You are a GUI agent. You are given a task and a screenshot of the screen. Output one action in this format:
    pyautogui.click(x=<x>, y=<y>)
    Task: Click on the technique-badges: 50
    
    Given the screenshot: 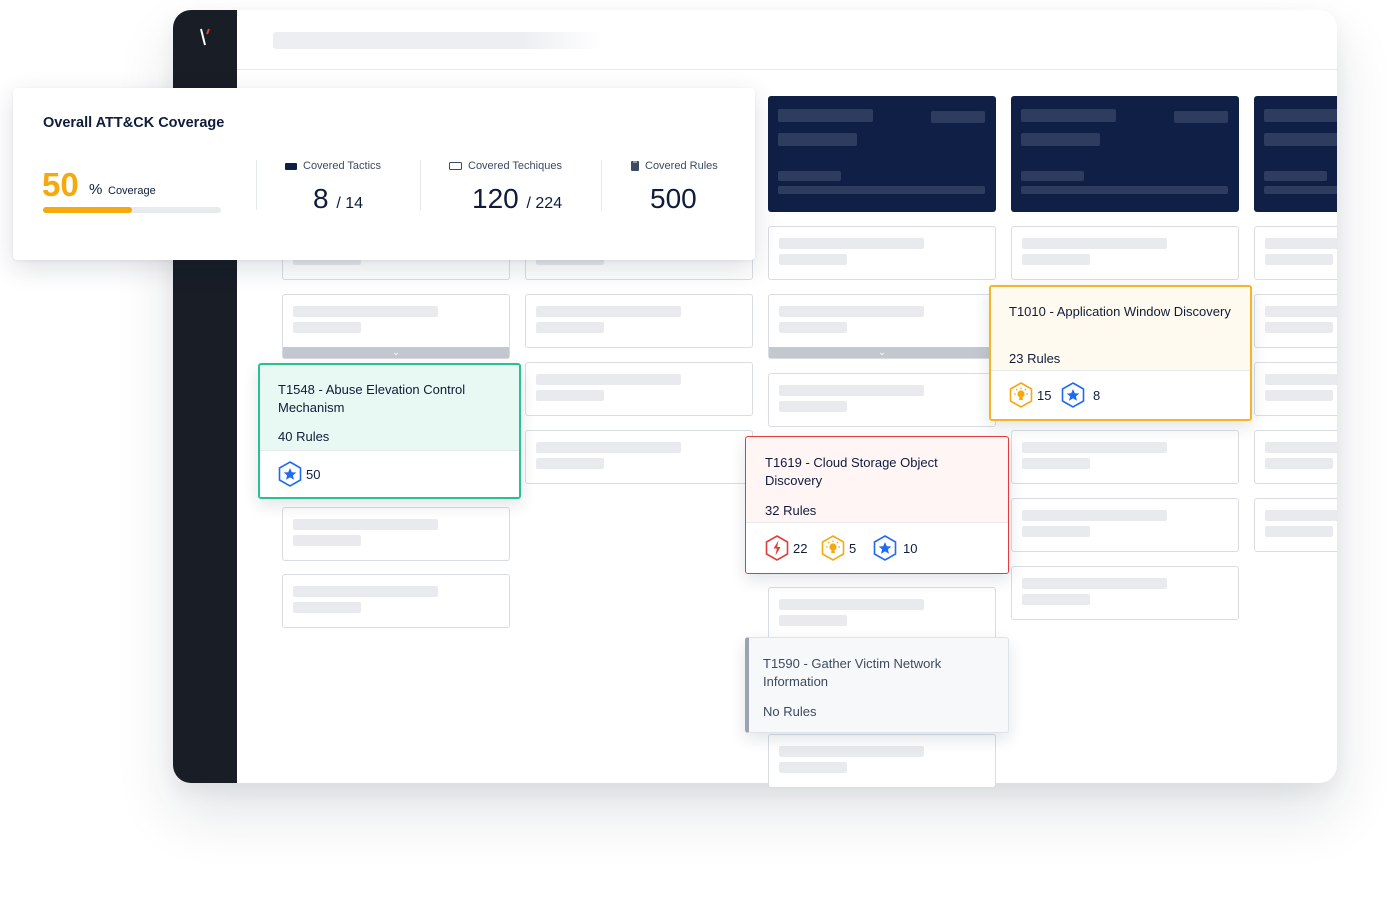 What is the action you would take?
    pyautogui.click(x=389, y=473)
    